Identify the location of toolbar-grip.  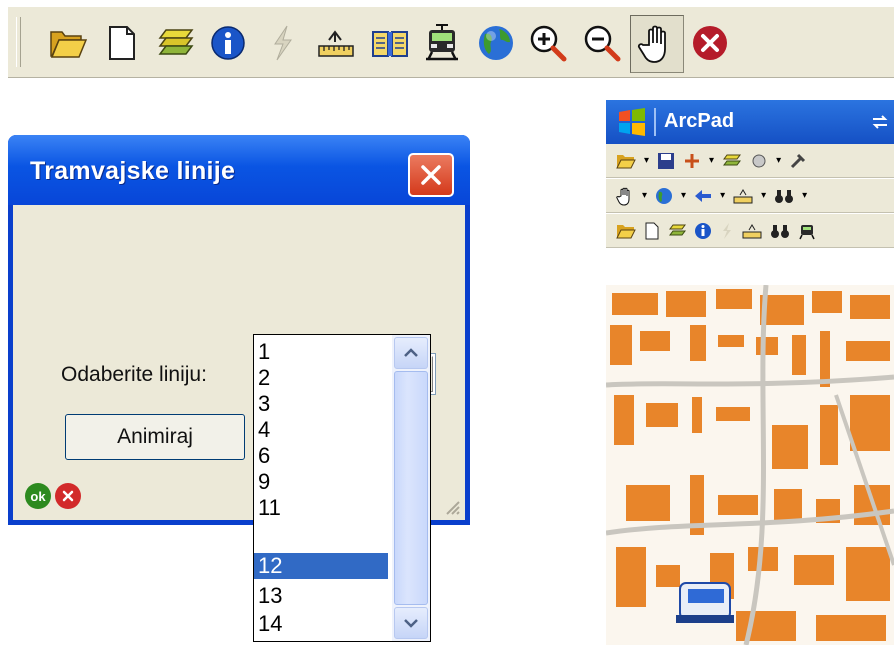
(18, 42).